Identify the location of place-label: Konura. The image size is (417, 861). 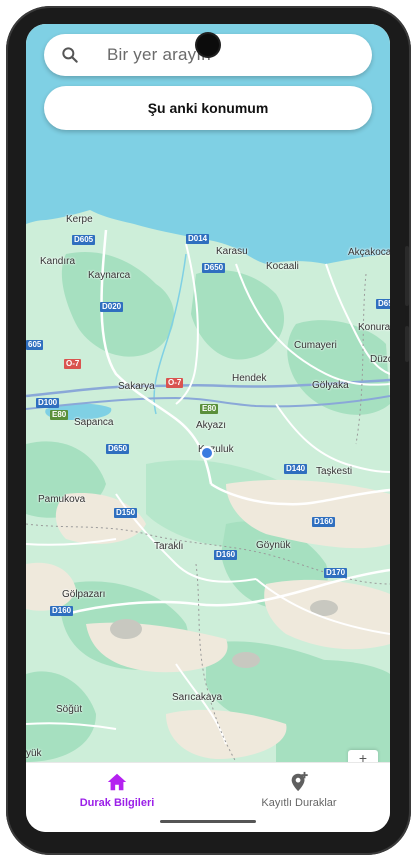
(374, 327).